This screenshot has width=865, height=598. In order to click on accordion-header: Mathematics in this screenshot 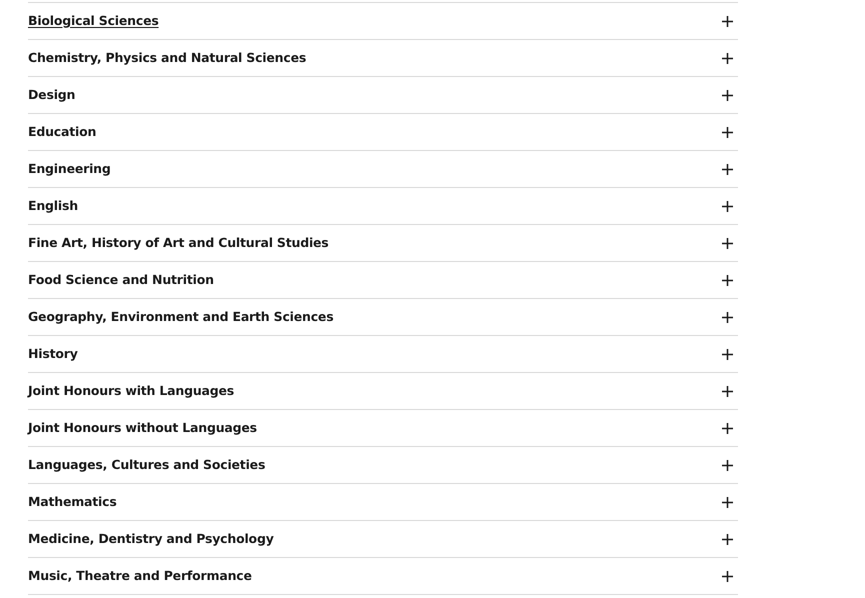, I will do `click(383, 502)`.